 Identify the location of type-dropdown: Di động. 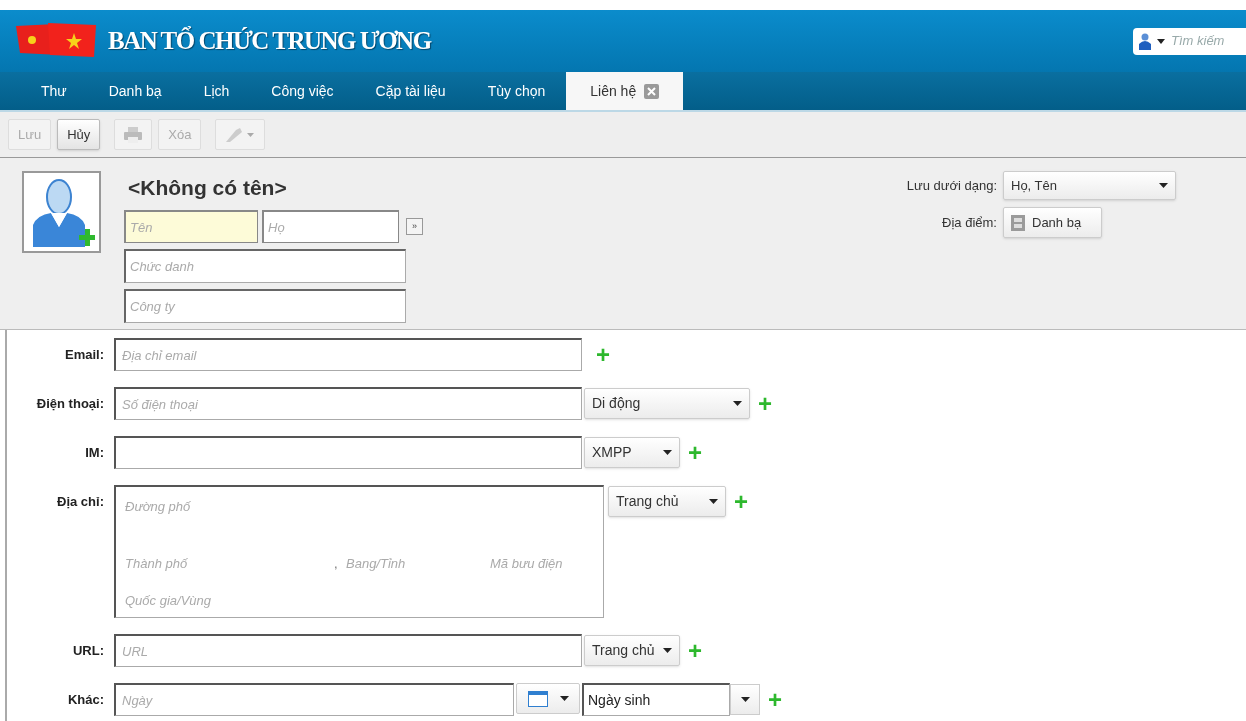
(667, 403).